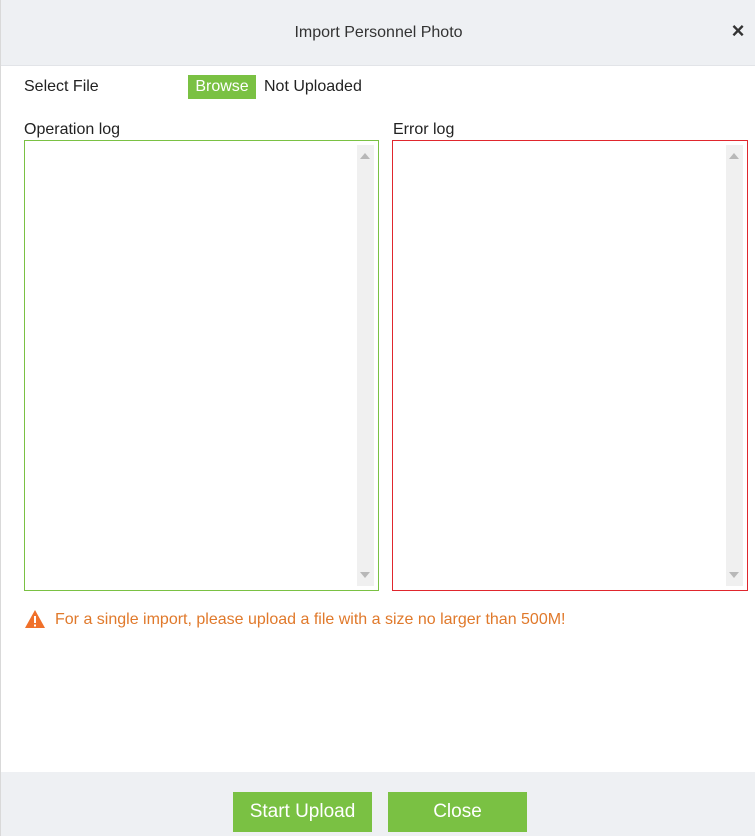 This screenshot has width=755, height=836. I want to click on operation-log-scrollbar, so click(365, 365).